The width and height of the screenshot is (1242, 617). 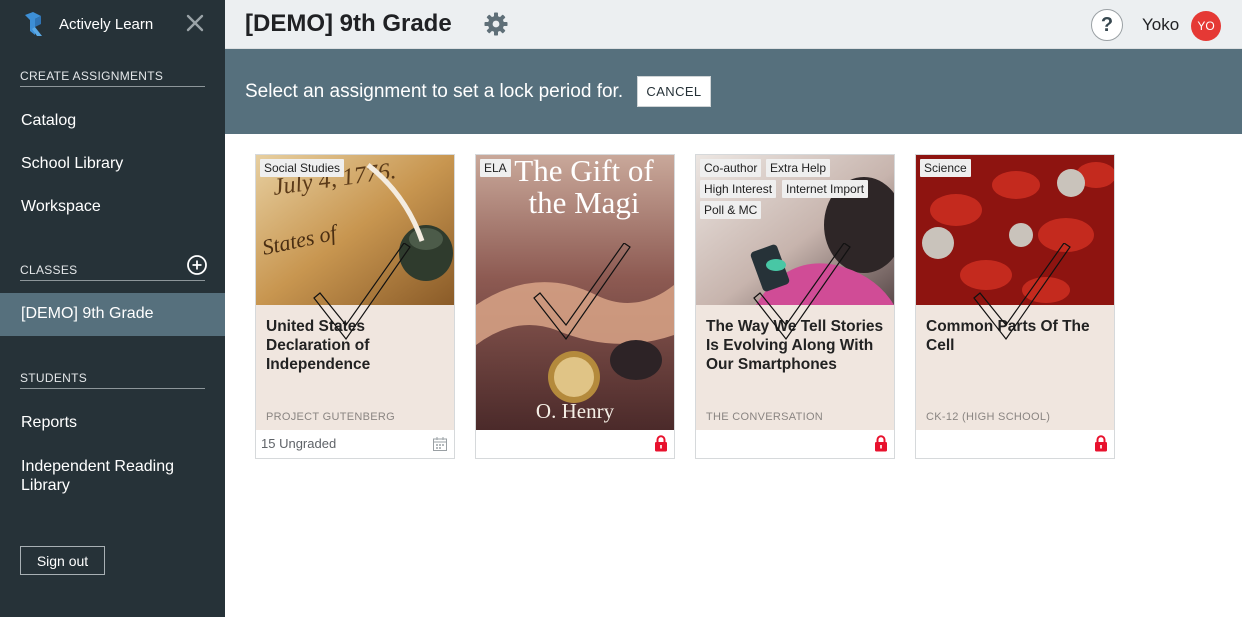 What do you see at coordinates (33, 24) in the screenshot?
I see `actively-learn-logo-icon` at bounding box center [33, 24].